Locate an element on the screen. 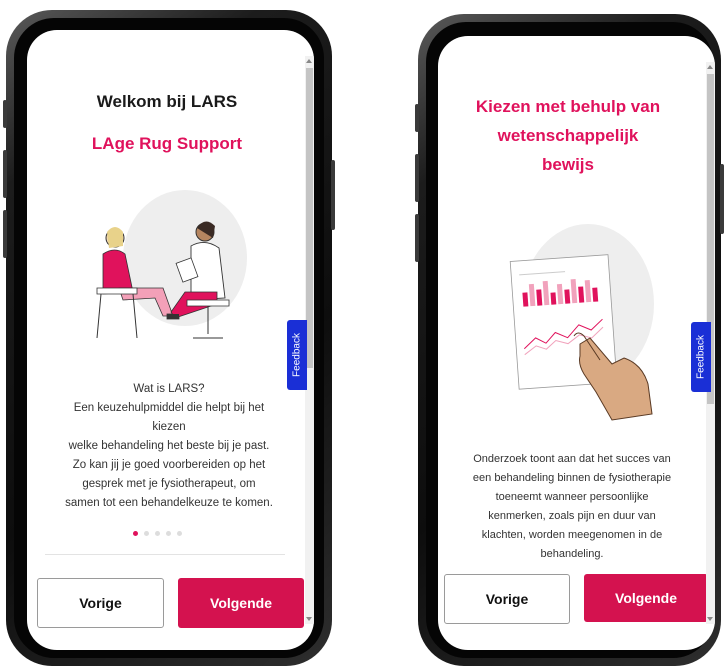 This screenshot has width=726, height=670. page-title-line: wetenschappelijk is located at coordinates (568, 135).